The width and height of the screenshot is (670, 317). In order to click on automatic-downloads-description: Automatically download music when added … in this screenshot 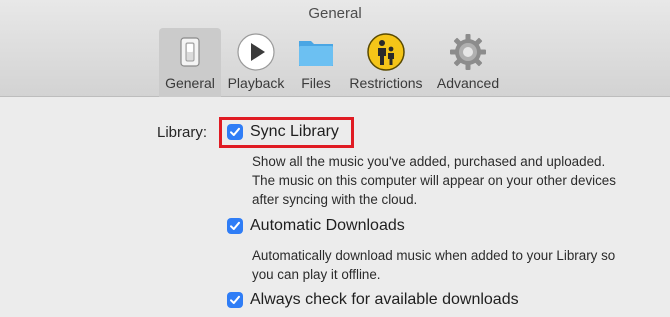, I will do `click(434, 265)`.